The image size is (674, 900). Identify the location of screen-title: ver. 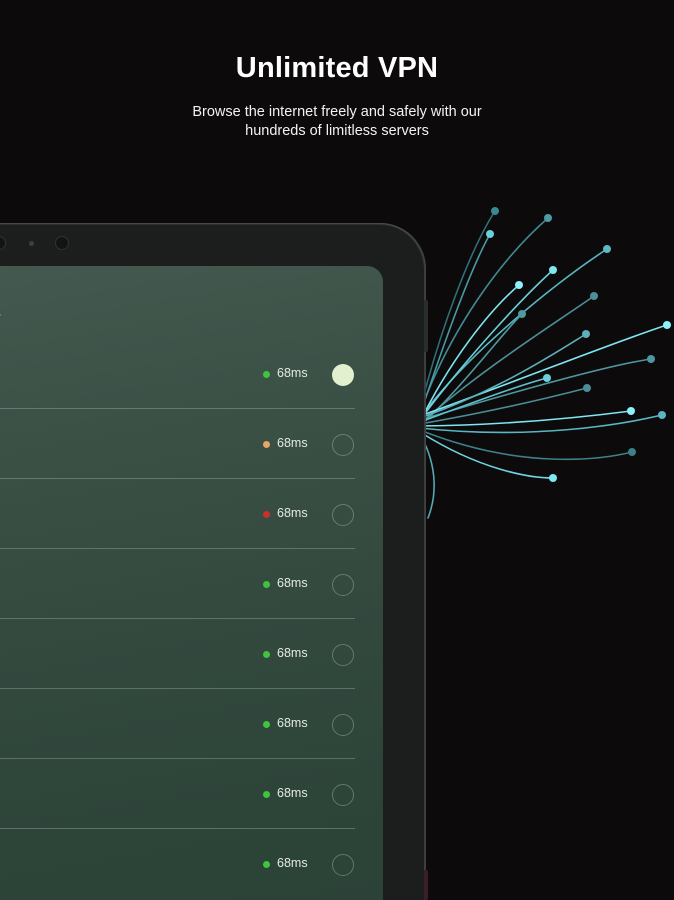
(0, 319).